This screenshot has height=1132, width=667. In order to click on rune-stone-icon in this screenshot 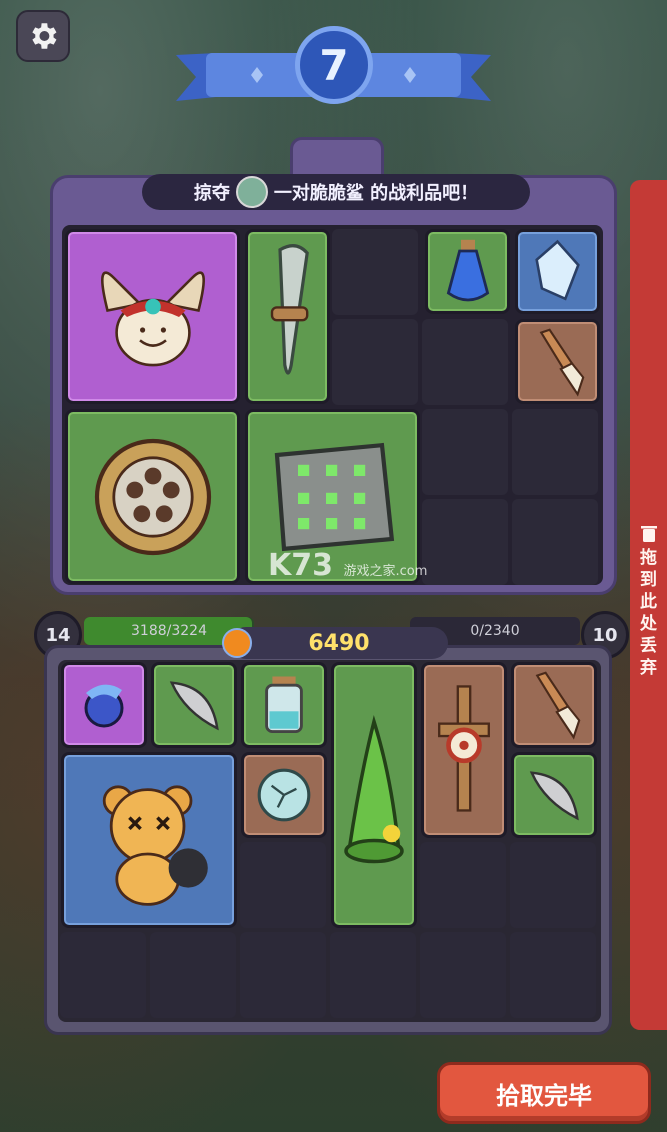, I will do `click(334, 496)`.